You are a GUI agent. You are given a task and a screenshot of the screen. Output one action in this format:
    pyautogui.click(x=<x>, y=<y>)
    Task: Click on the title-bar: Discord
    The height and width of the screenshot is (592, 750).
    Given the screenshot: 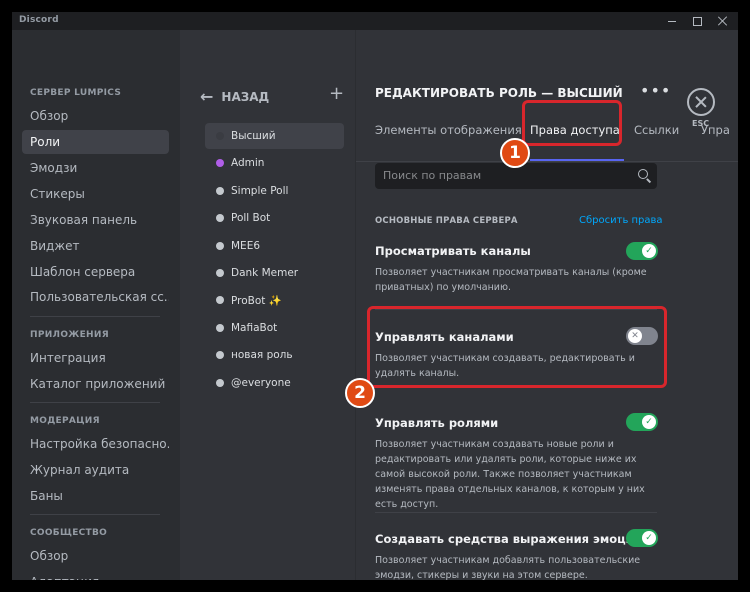 What is the action you would take?
    pyautogui.click(x=375, y=21)
    